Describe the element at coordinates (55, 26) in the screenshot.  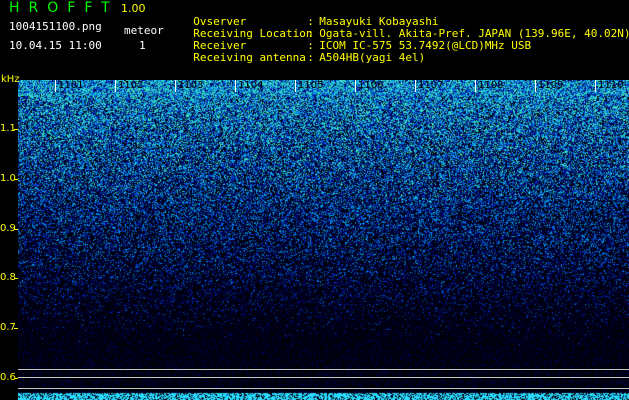
I see `image-filename: 1004151100.png` at that location.